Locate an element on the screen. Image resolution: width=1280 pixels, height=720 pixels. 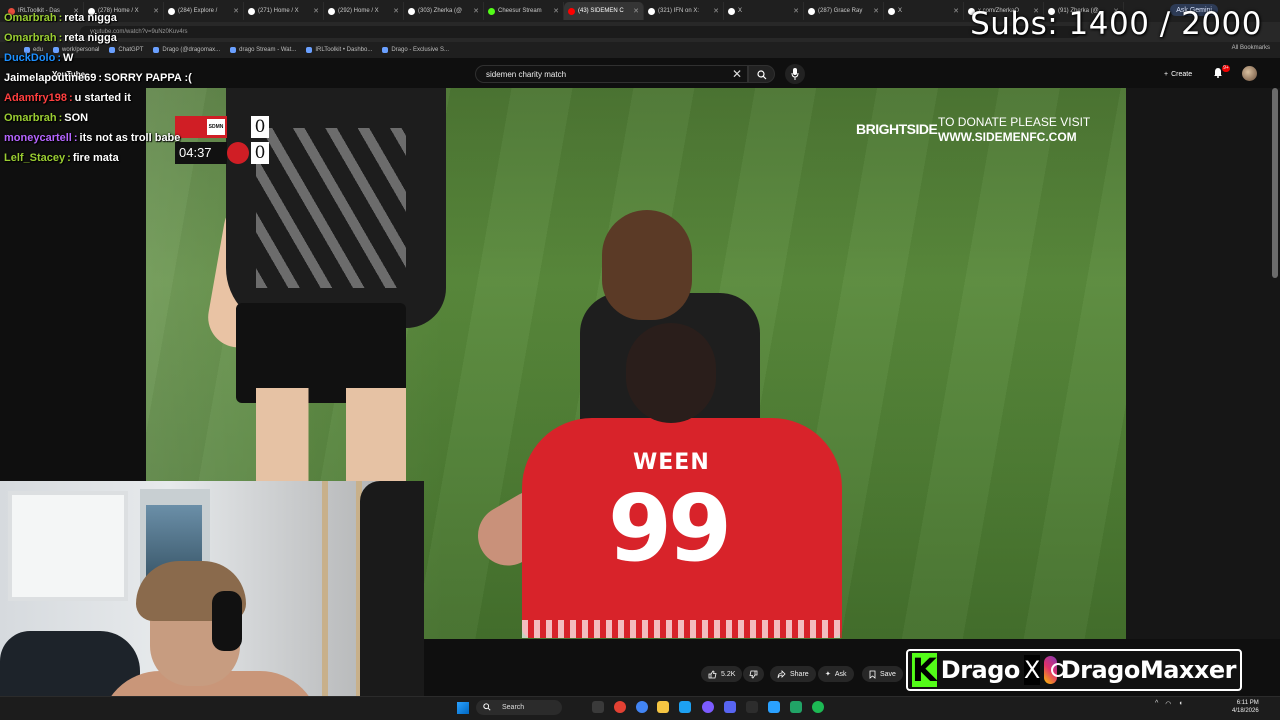
browser-tab: Cheesur Stream ✕ is located at coordinates (524, 11).